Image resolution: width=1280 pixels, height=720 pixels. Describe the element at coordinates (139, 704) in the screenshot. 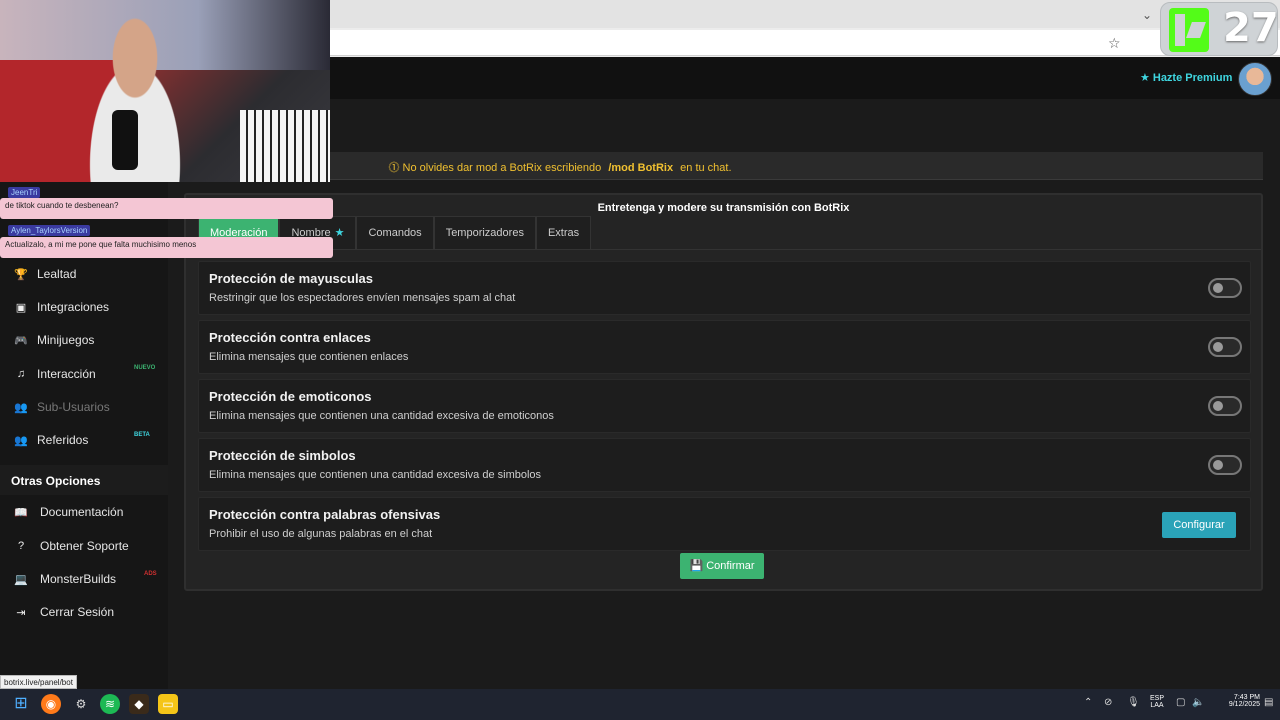

I see `app-icon-2: ◆` at that location.